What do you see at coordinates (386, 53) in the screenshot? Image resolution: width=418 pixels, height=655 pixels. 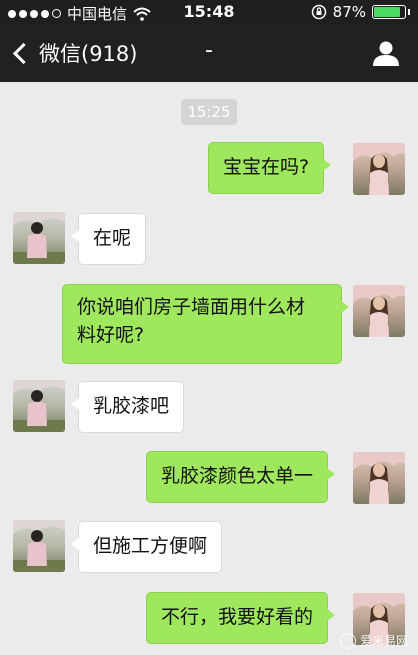 I see `person-icon` at bounding box center [386, 53].